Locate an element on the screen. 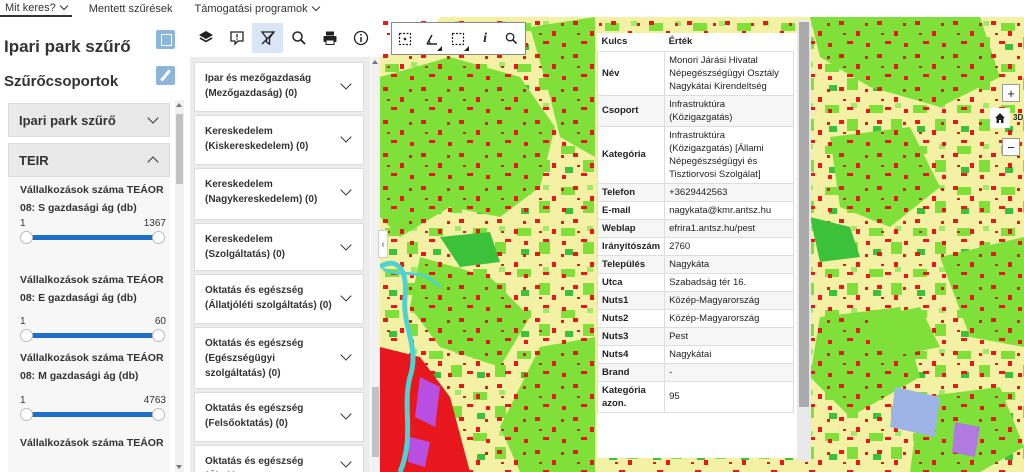 The height and width of the screenshot is (472, 1024). layers-icon is located at coordinates (205, 38).